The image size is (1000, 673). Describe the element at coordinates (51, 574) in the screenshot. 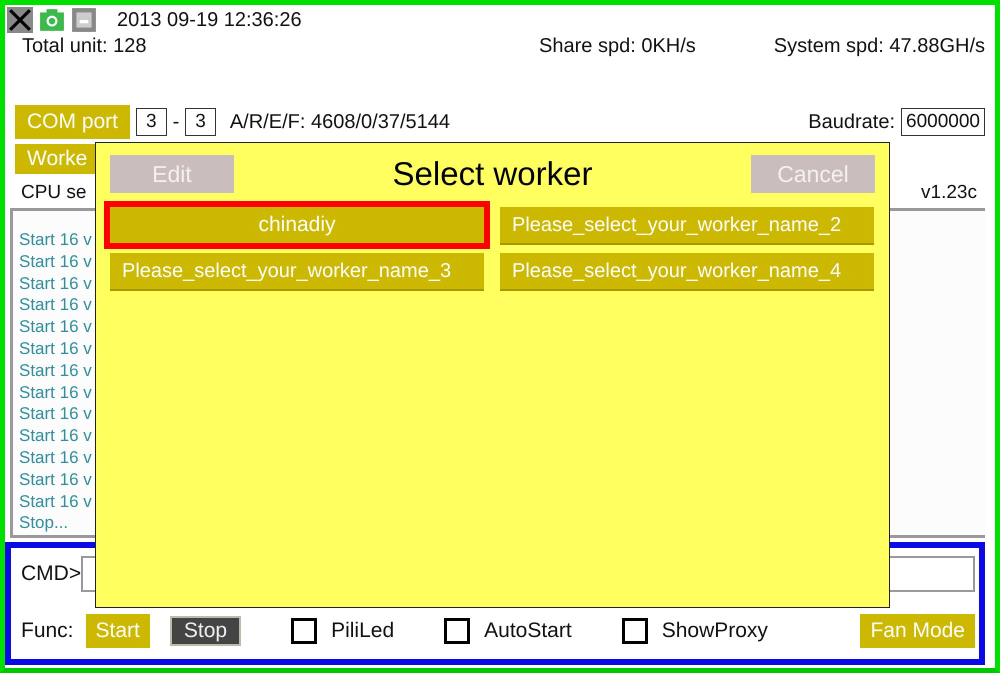

I see `cmd-label: CMD>` at that location.